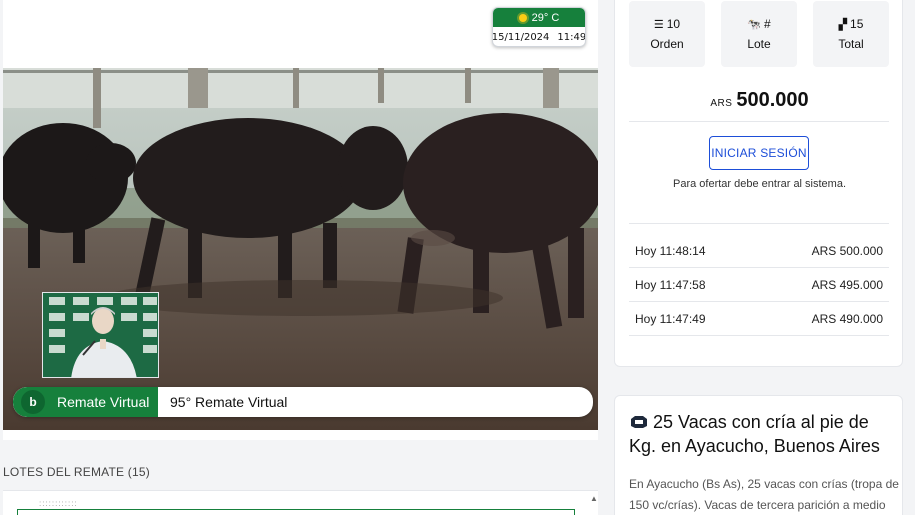  What do you see at coordinates (545, 17) in the screenshot?
I see `temperature-label: 29° C` at bounding box center [545, 17].